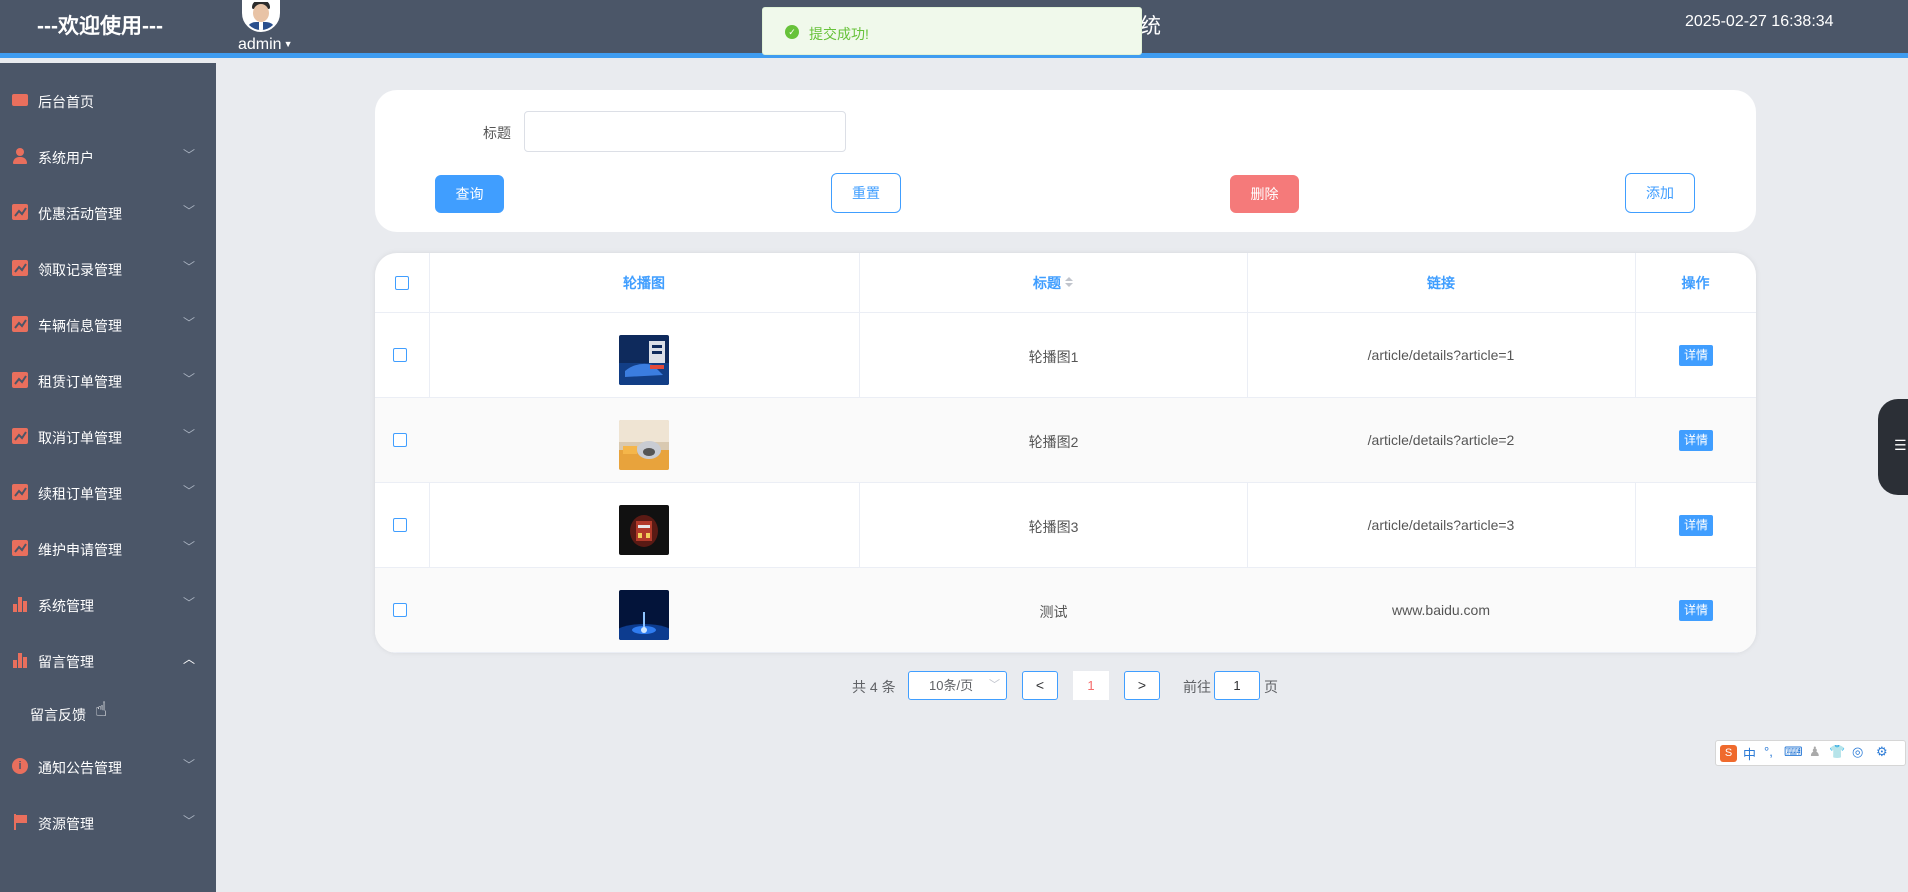 This screenshot has width=1908, height=892. Describe the element at coordinates (469, 194) in the screenshot. I see `query-button: 查询` at that location.